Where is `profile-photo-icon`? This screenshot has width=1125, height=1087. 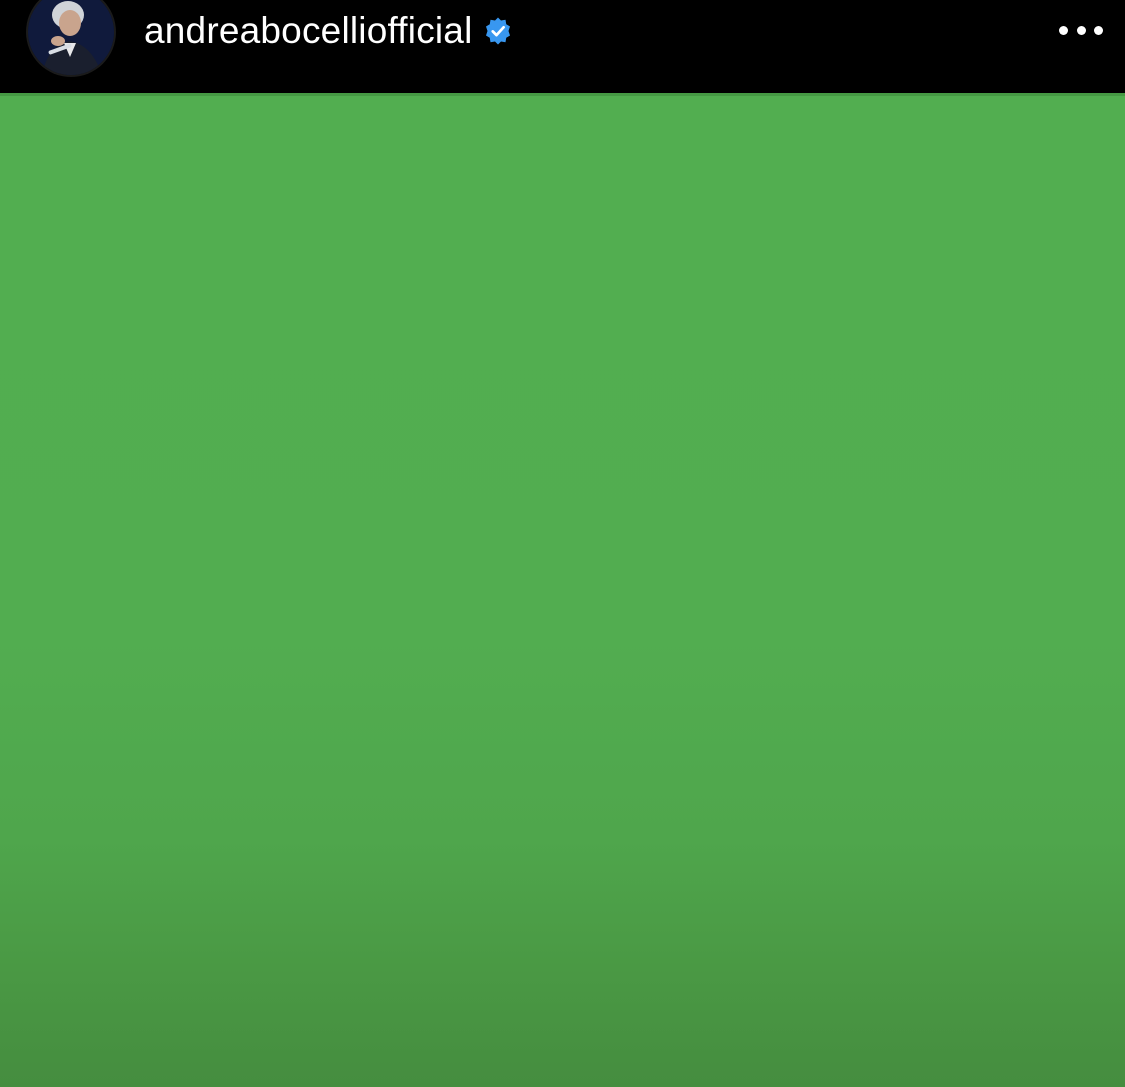
profile-photo-icon is located at coordinates (71, 37).